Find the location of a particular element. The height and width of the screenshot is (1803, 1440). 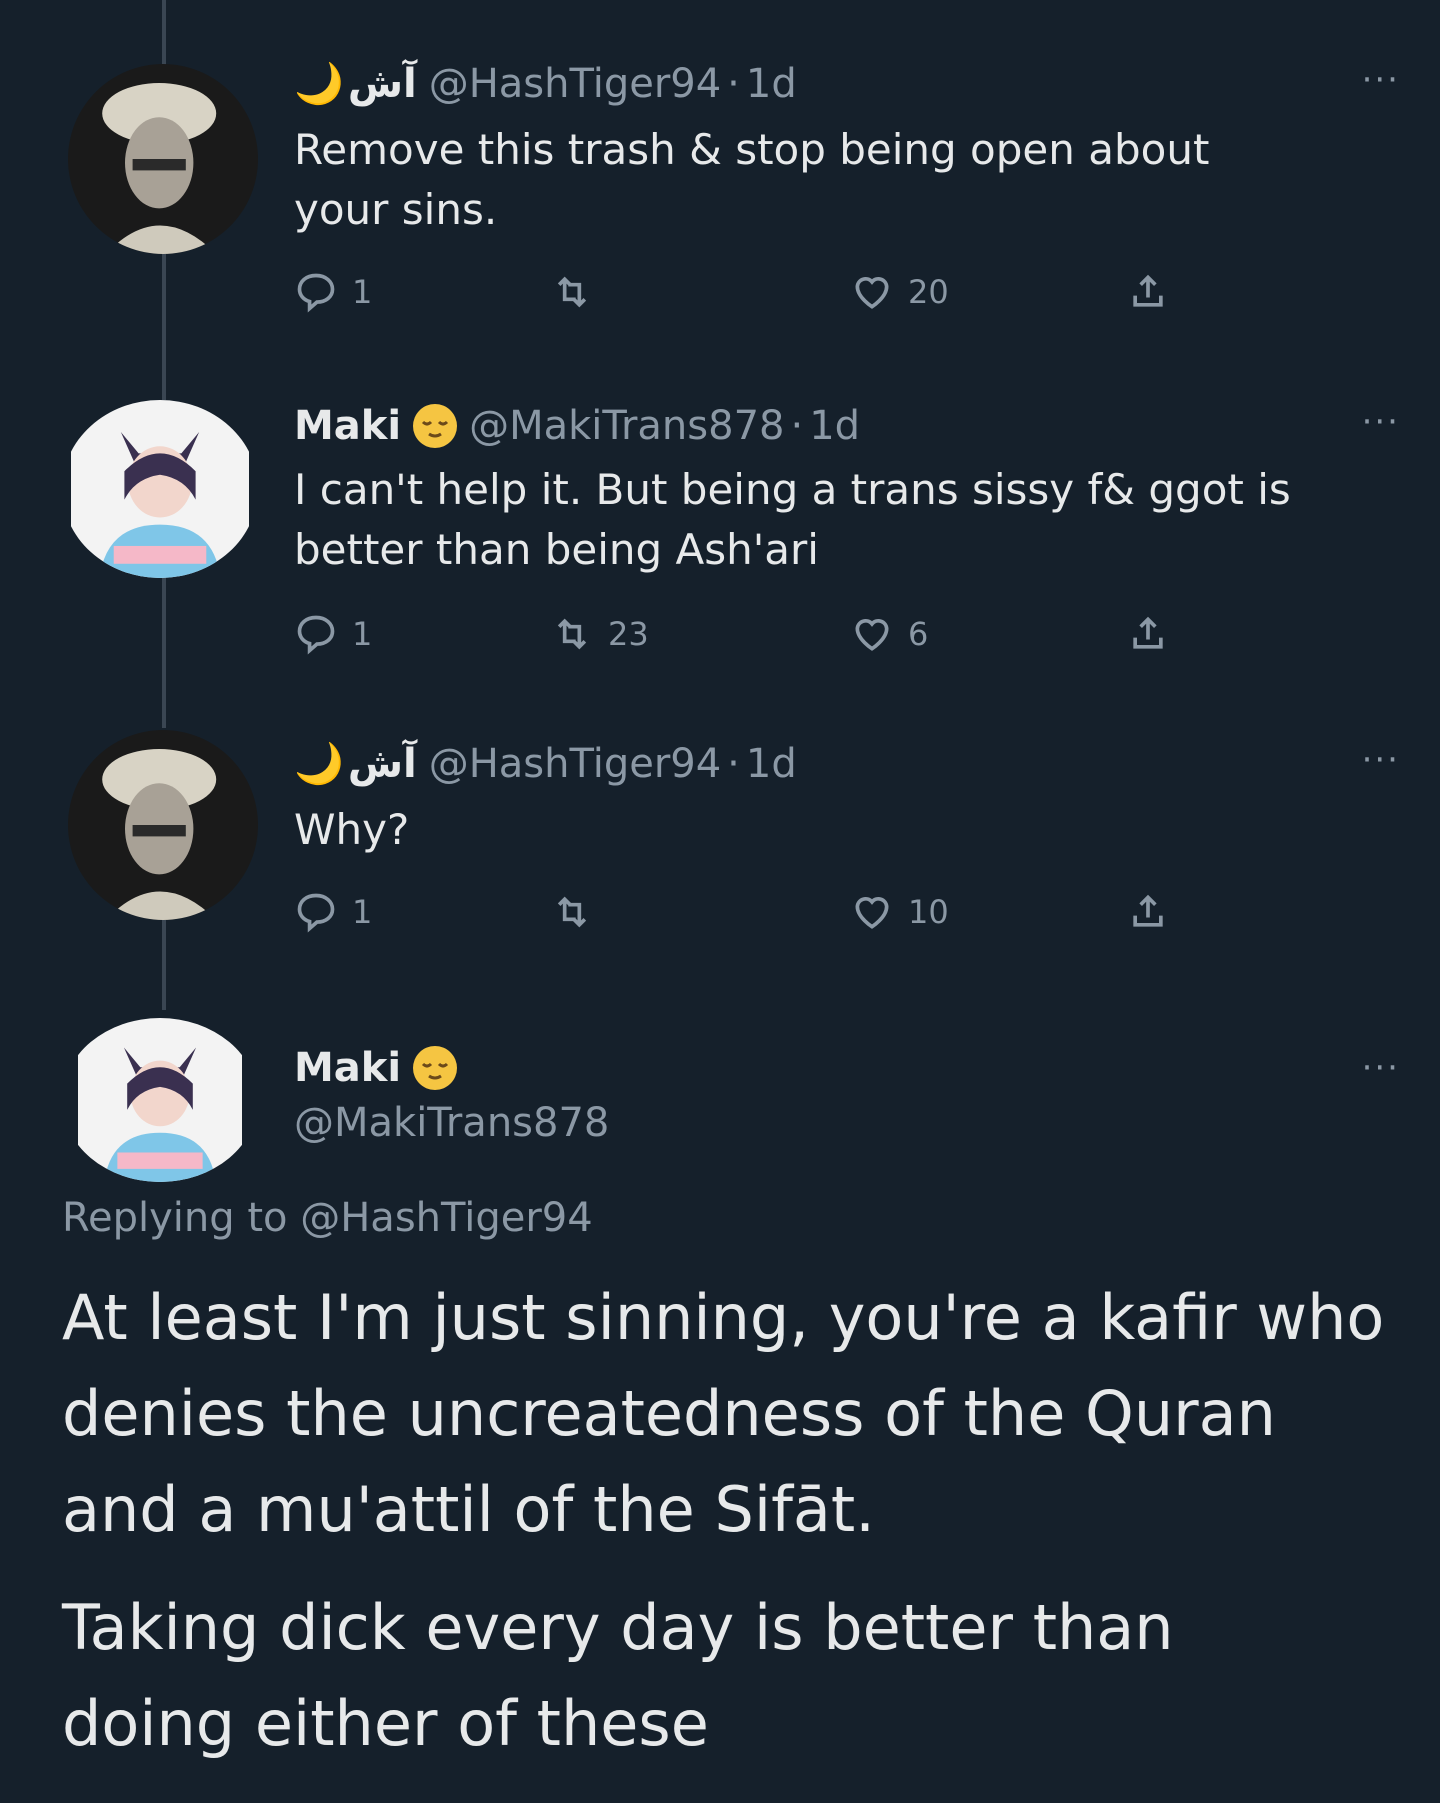

tweet-actions: 1 20 is located at coordinates (744, 295).